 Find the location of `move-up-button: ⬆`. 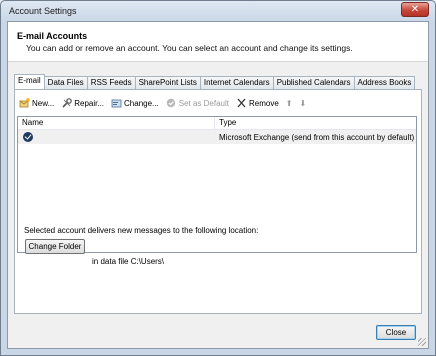

move-up-button: ⬆ is located at coordinates (289, 103).